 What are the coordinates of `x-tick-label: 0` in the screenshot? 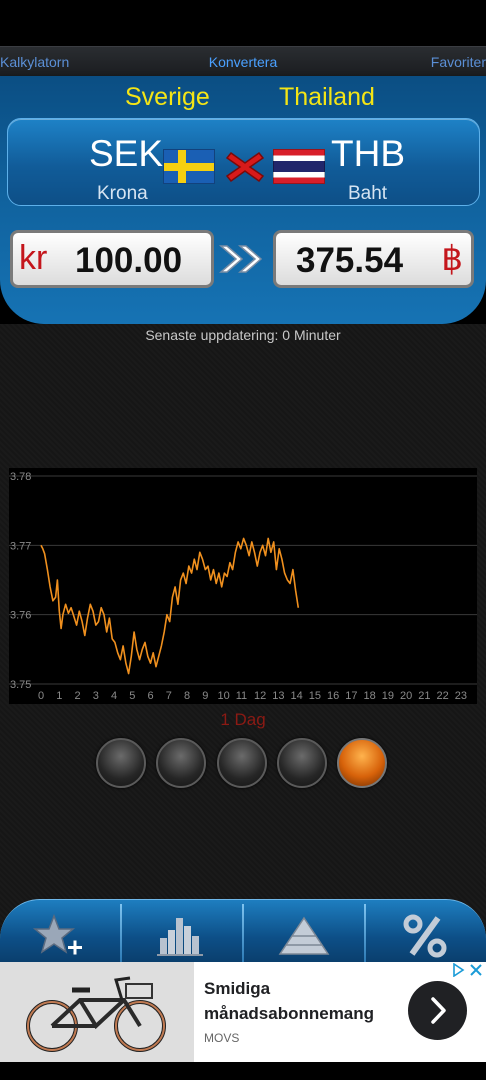 It's located at (41, 696).